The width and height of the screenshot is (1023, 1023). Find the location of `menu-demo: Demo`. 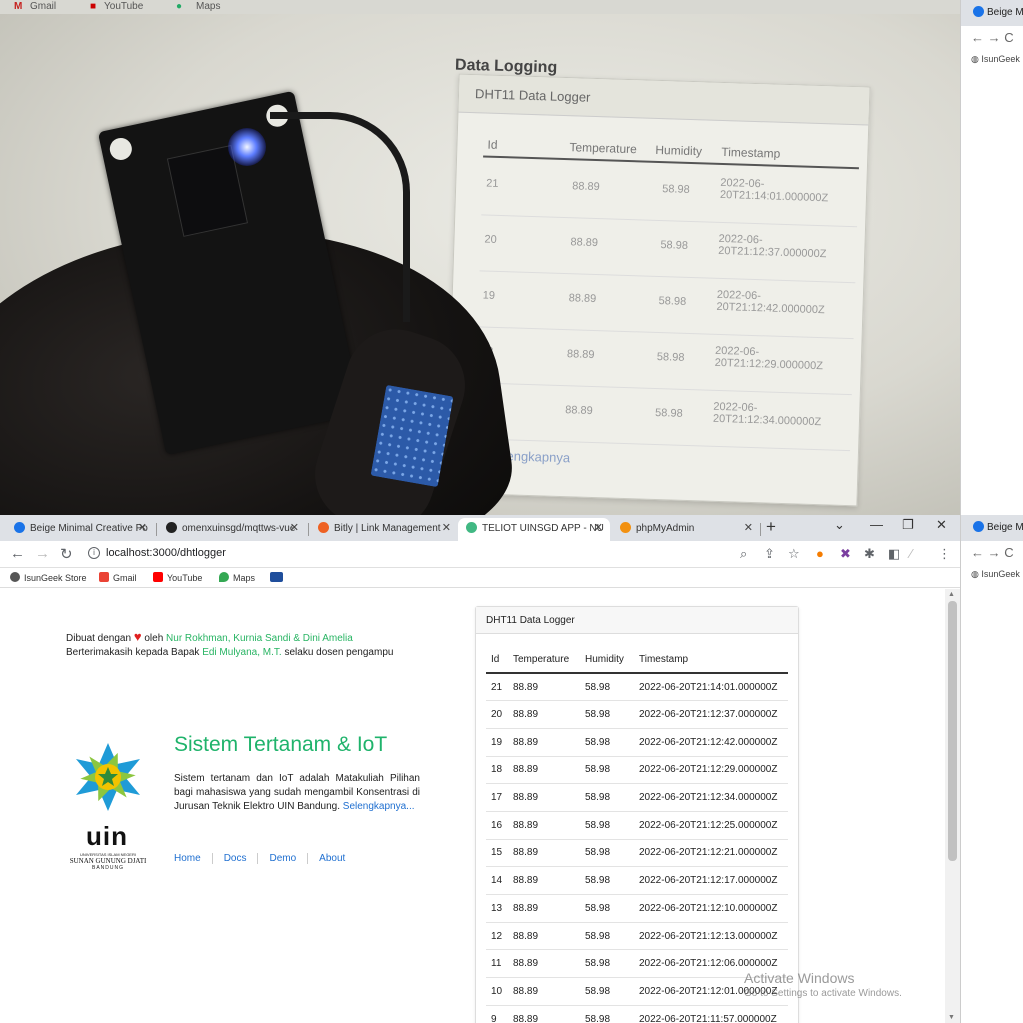

menu-demo: Demo is located at coordinates (282, 858).